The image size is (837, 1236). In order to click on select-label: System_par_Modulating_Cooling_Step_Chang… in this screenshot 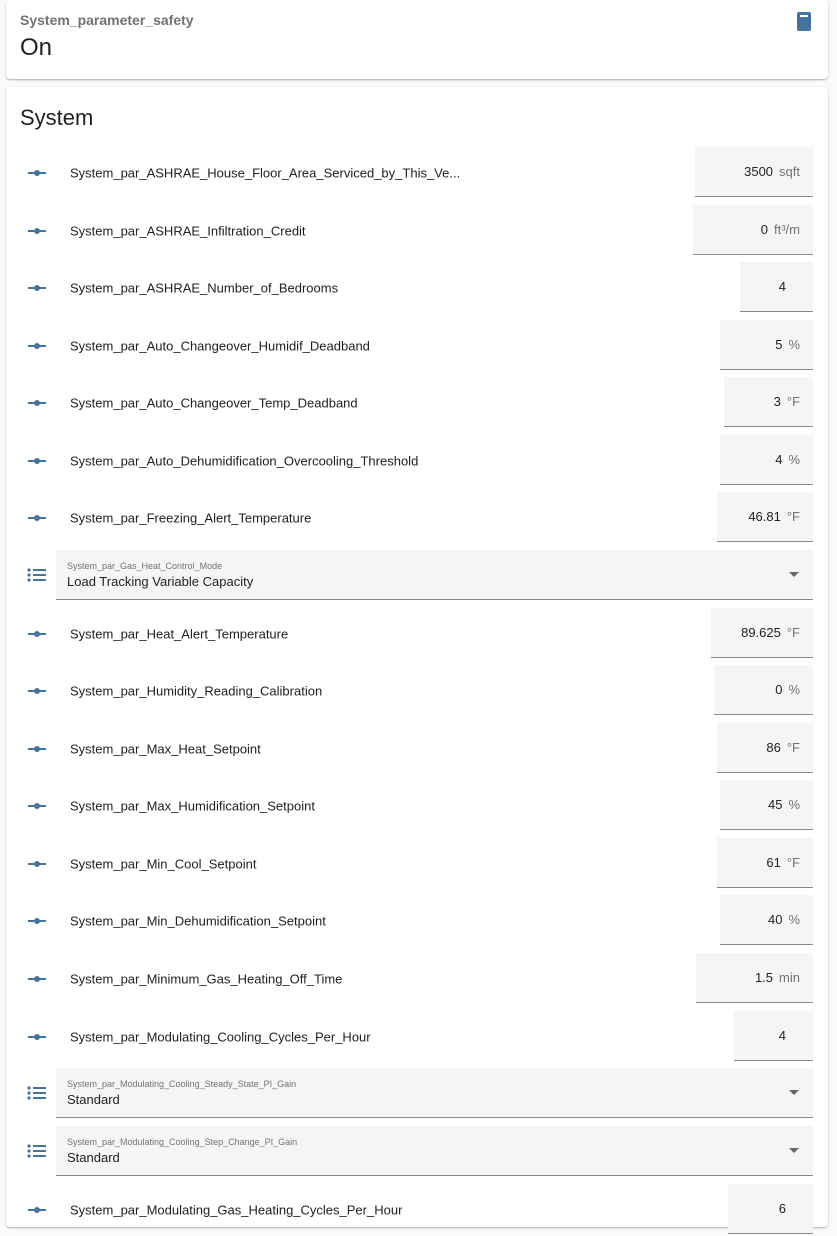, I will do `click(182, 1142)`.